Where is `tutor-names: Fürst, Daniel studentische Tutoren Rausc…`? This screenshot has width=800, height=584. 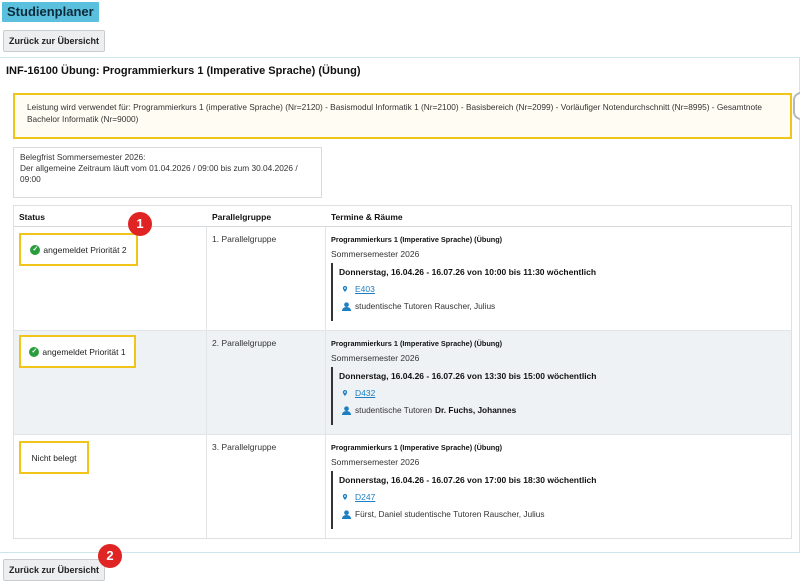
tutor-names: Fürst, Daniel studentische Tutoren Rausc… is located at coordinates (450, 514).